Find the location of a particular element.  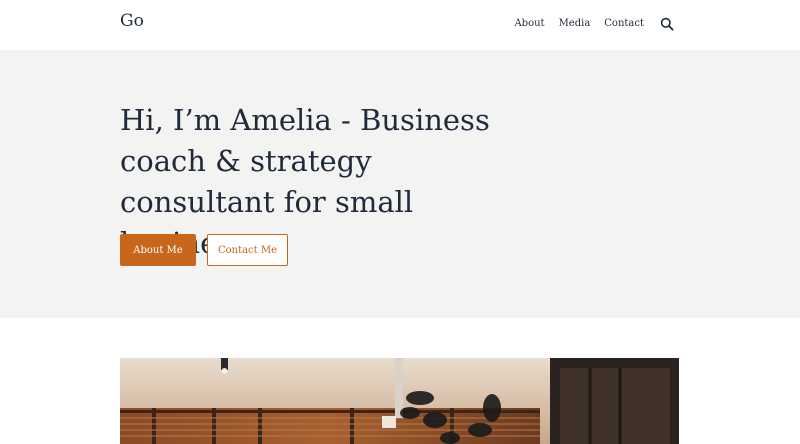

contact-me-button: Contact Me is located at coordinates (247, 250).